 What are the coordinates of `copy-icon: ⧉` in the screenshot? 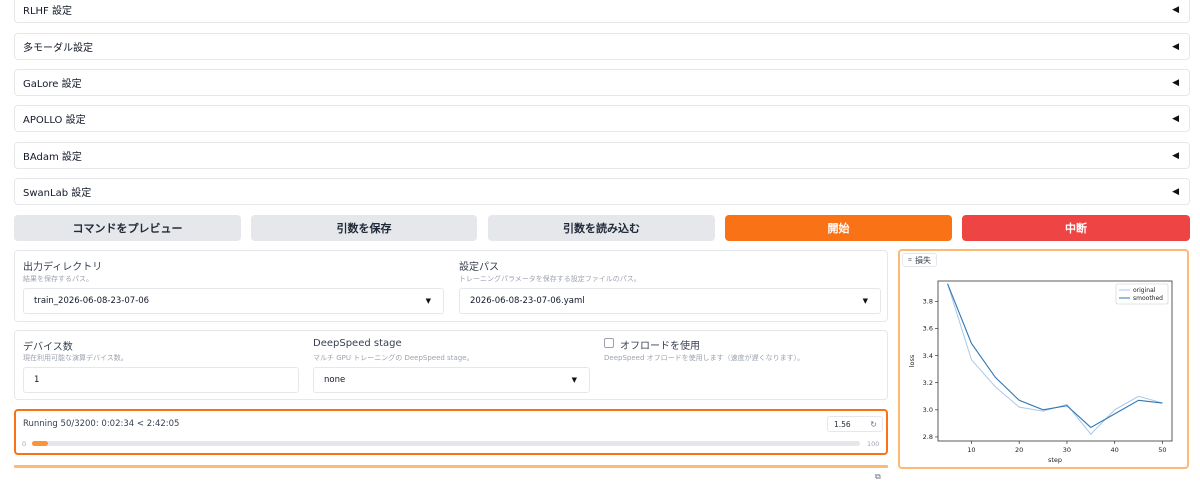 It's located at (878, 477).